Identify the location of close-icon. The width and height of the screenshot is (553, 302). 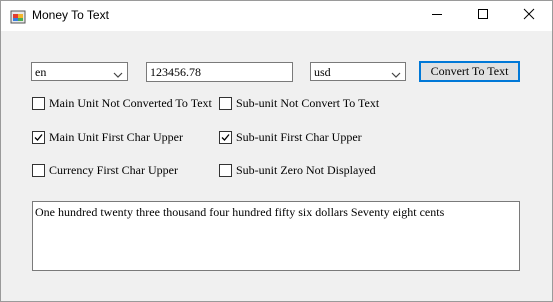
(529, 16).